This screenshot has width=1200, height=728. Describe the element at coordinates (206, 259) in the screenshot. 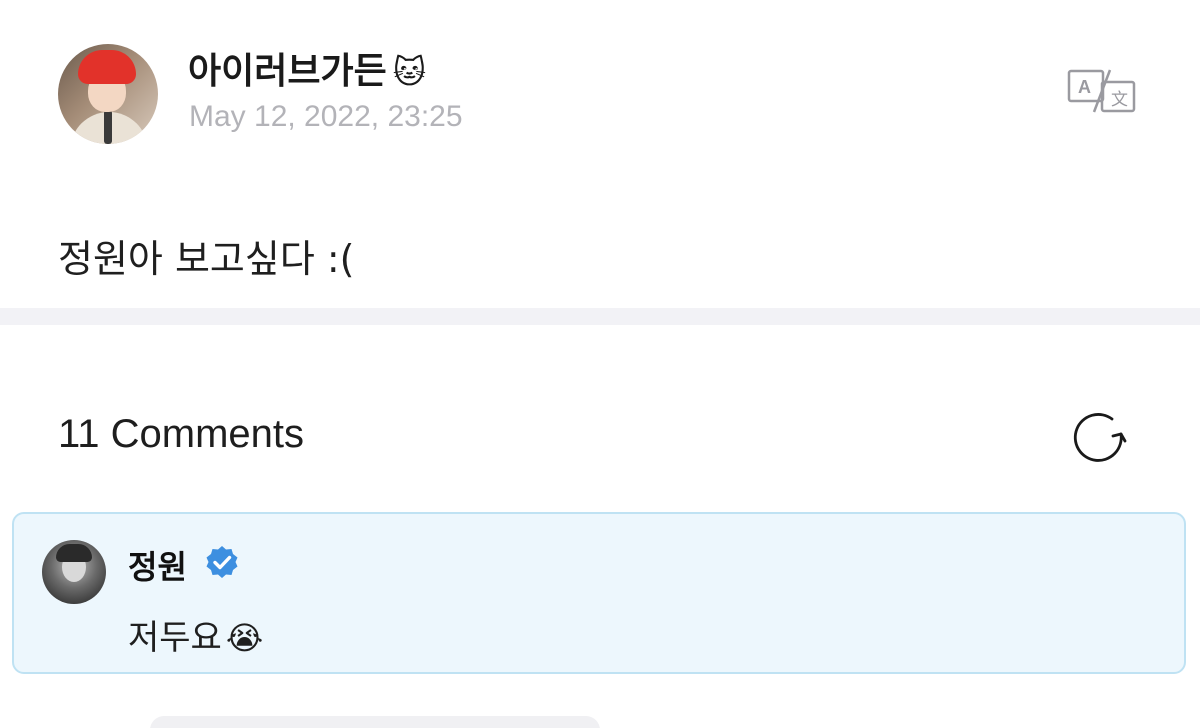

I see `post-body-text: 정원아 보고싶다 :(` at that location.